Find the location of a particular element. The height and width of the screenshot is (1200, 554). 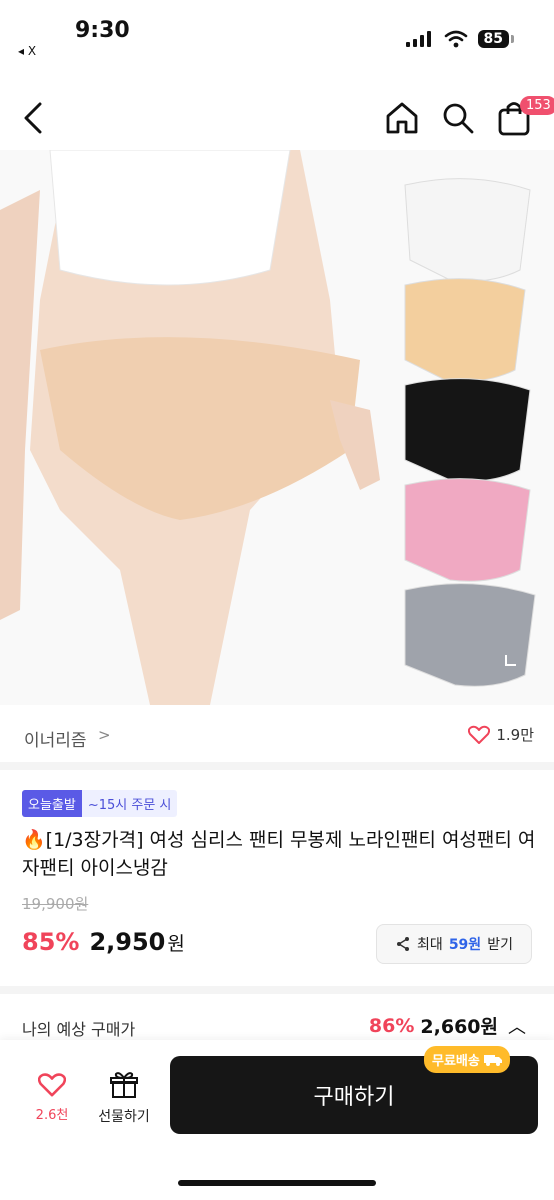

swatch-beige is located at coordinates (465, 330).